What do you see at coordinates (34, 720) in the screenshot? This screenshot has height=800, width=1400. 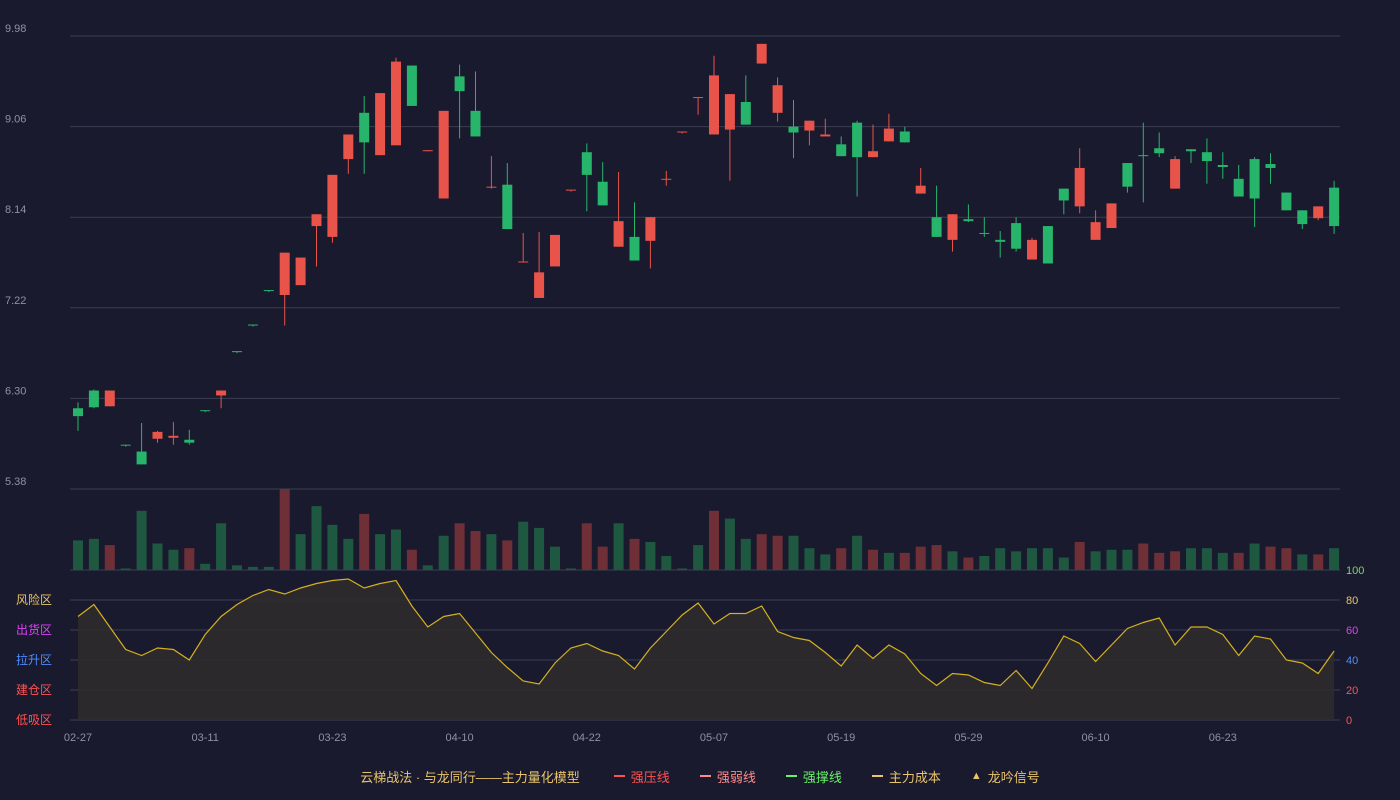 I see `zone-label: 低吸区` at bounding box center [34, 720].